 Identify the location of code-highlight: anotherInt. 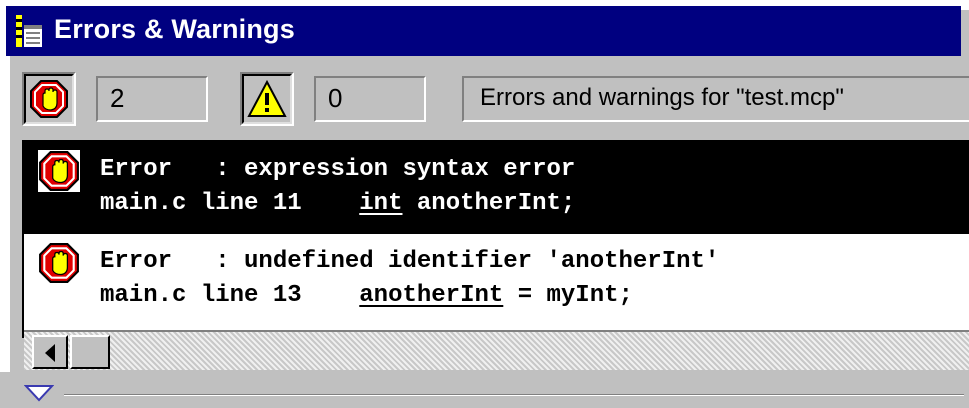
(431, 295).